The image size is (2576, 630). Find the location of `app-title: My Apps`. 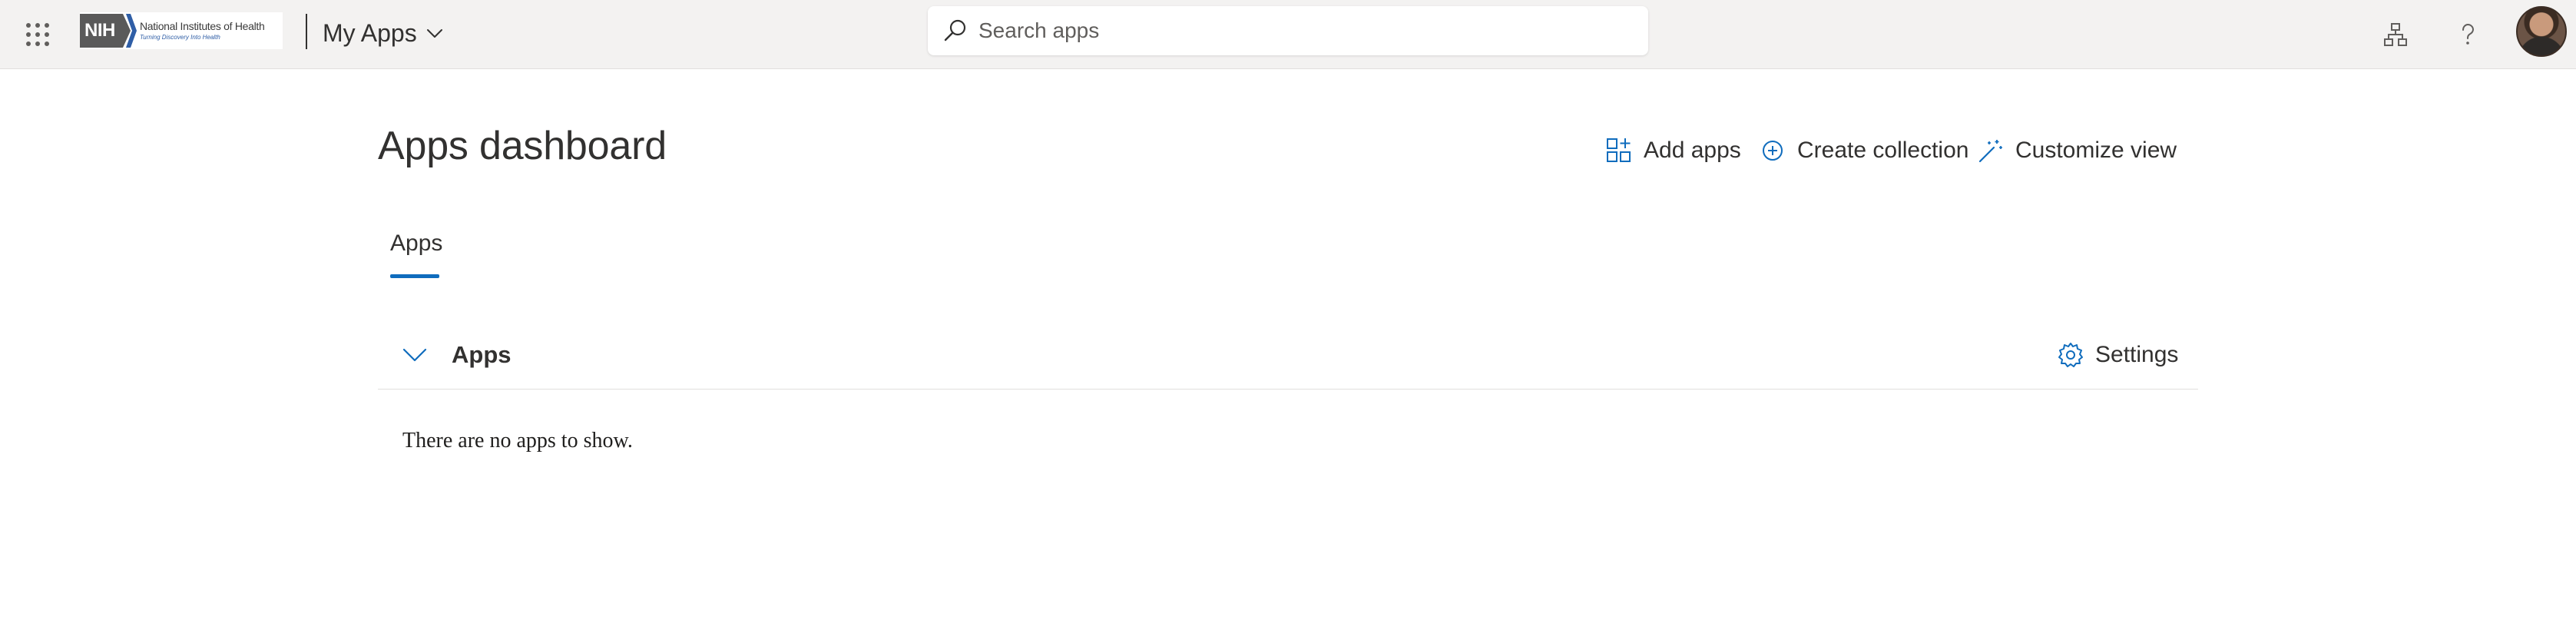

app-title: My Apps is located at coordinates (370, 32).